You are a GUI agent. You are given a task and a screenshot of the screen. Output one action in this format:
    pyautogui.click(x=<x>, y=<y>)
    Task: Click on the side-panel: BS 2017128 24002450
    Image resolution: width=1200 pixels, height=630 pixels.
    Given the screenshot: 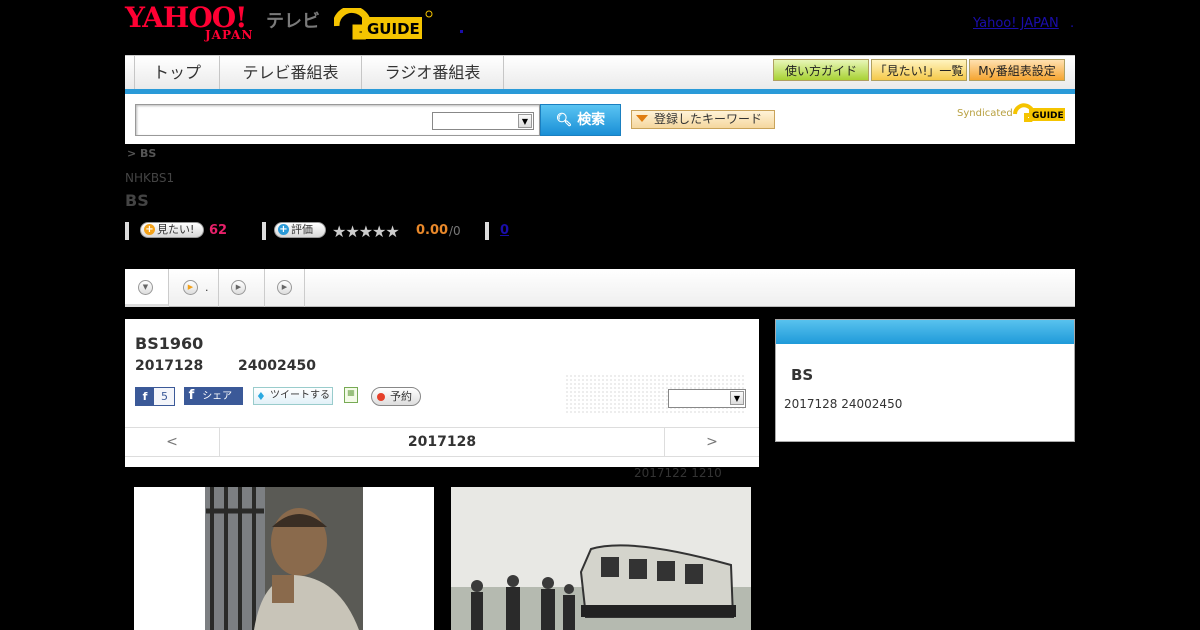 What is the action you would take?
    pyautogui.click(x=925, y=380)
    